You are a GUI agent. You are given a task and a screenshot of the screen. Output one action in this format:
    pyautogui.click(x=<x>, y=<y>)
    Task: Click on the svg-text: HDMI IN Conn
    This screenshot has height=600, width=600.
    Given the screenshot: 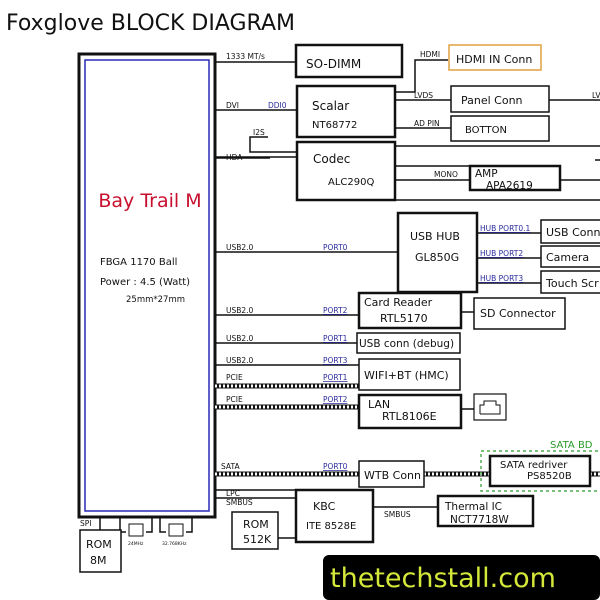 What is the action you would take?
    pyautogui.click(x=494, y=59)
    